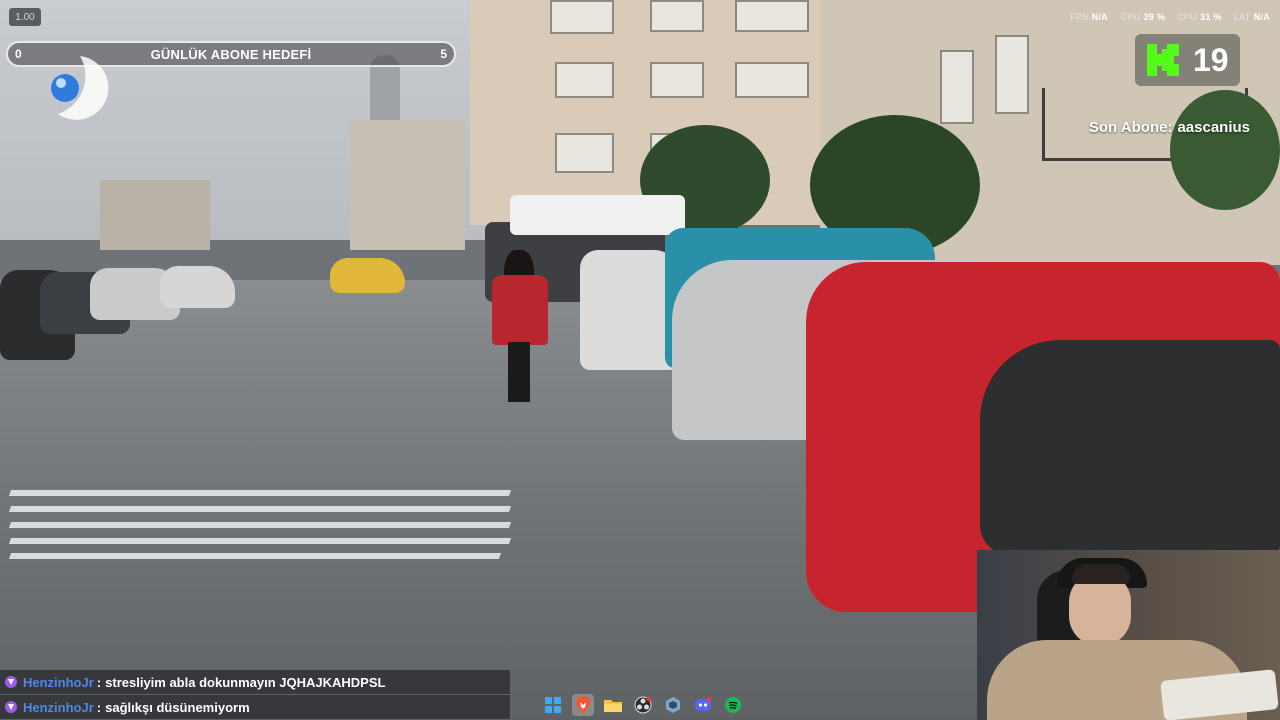 The image size is (1280, 720). I want to click on cpu-stat: CPU 31 %, so click(1199, 17).